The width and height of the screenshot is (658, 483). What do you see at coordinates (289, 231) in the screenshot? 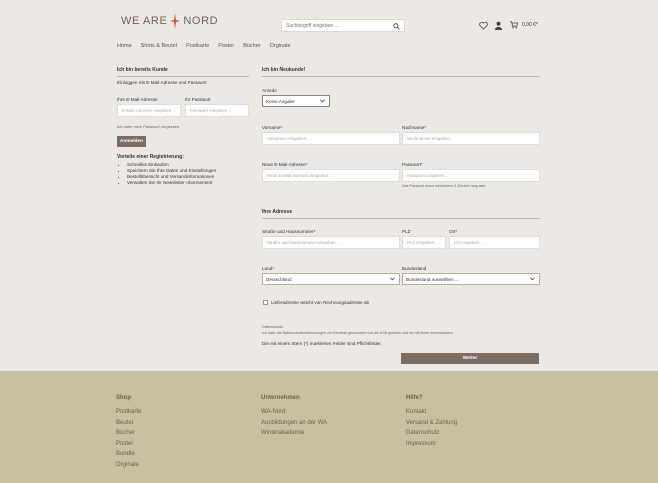
I see `street-label: Straße und Hausnummer*` at bounding box center [289, 231].